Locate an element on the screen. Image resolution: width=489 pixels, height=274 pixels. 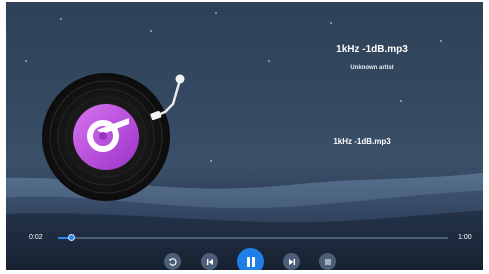
play-pause-button is located at coordinates (250, 261).